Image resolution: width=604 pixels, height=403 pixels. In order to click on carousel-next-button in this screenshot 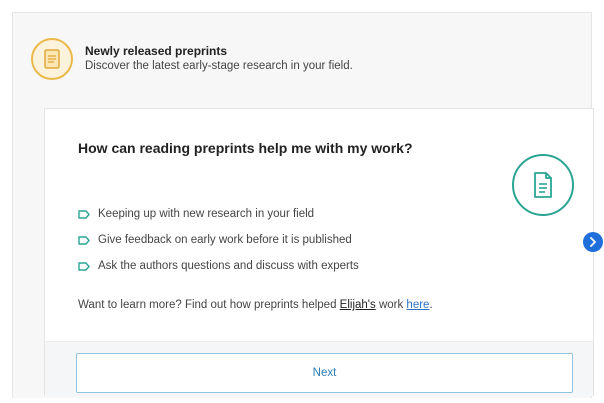, I will do `click(593, 242)`.